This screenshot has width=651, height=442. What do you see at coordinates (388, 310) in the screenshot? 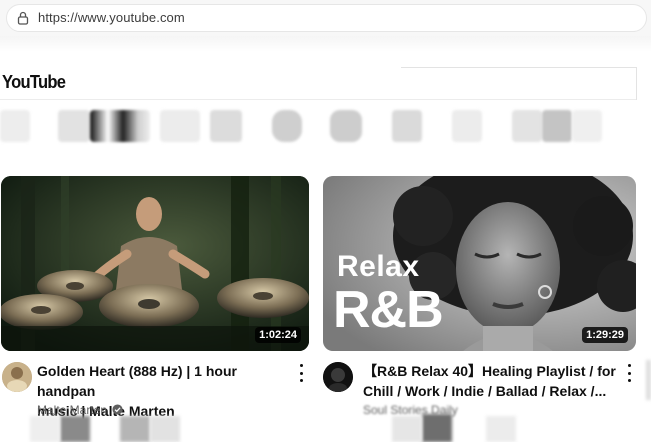
I see `thumbnail-caption: R&B` at bounding box center [388, 310].